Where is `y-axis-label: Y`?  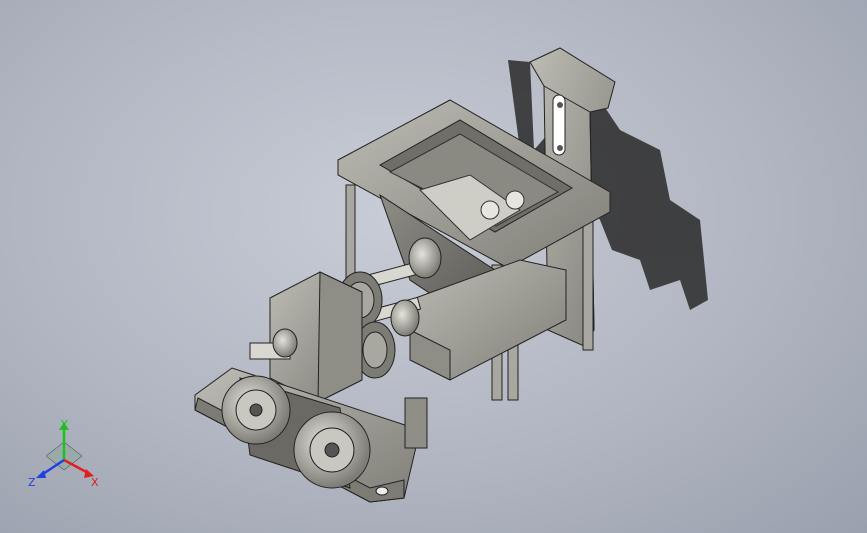 y-axis-label: Y is located at coordinates (64, 424).